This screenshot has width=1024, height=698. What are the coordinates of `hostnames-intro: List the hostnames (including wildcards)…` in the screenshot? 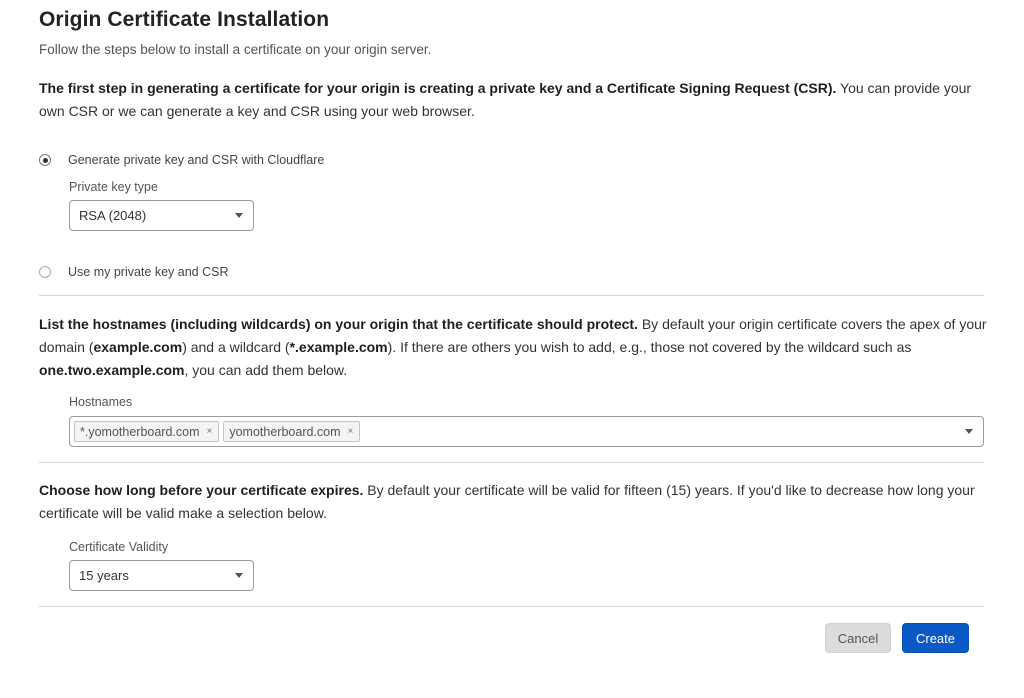 It's located at (514, 347).